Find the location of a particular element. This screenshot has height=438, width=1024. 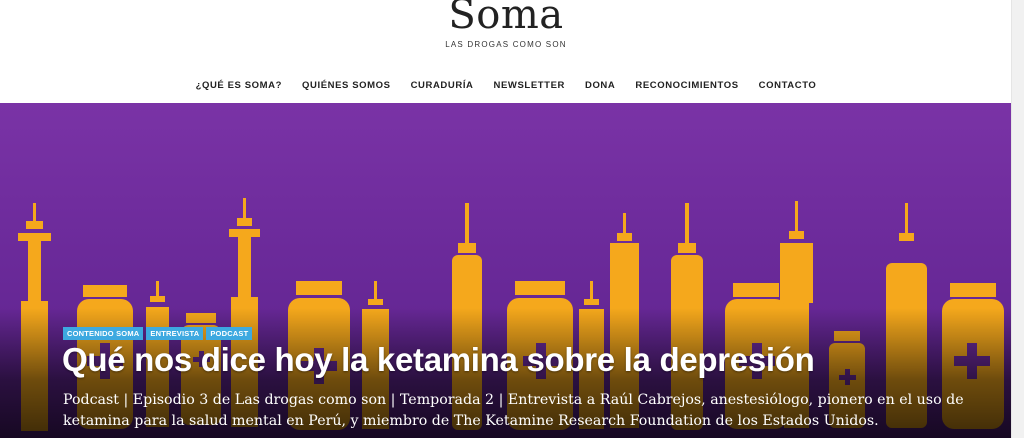

nav-item-newsletter: NEWSLETTER is located at coordinates (529, 85).